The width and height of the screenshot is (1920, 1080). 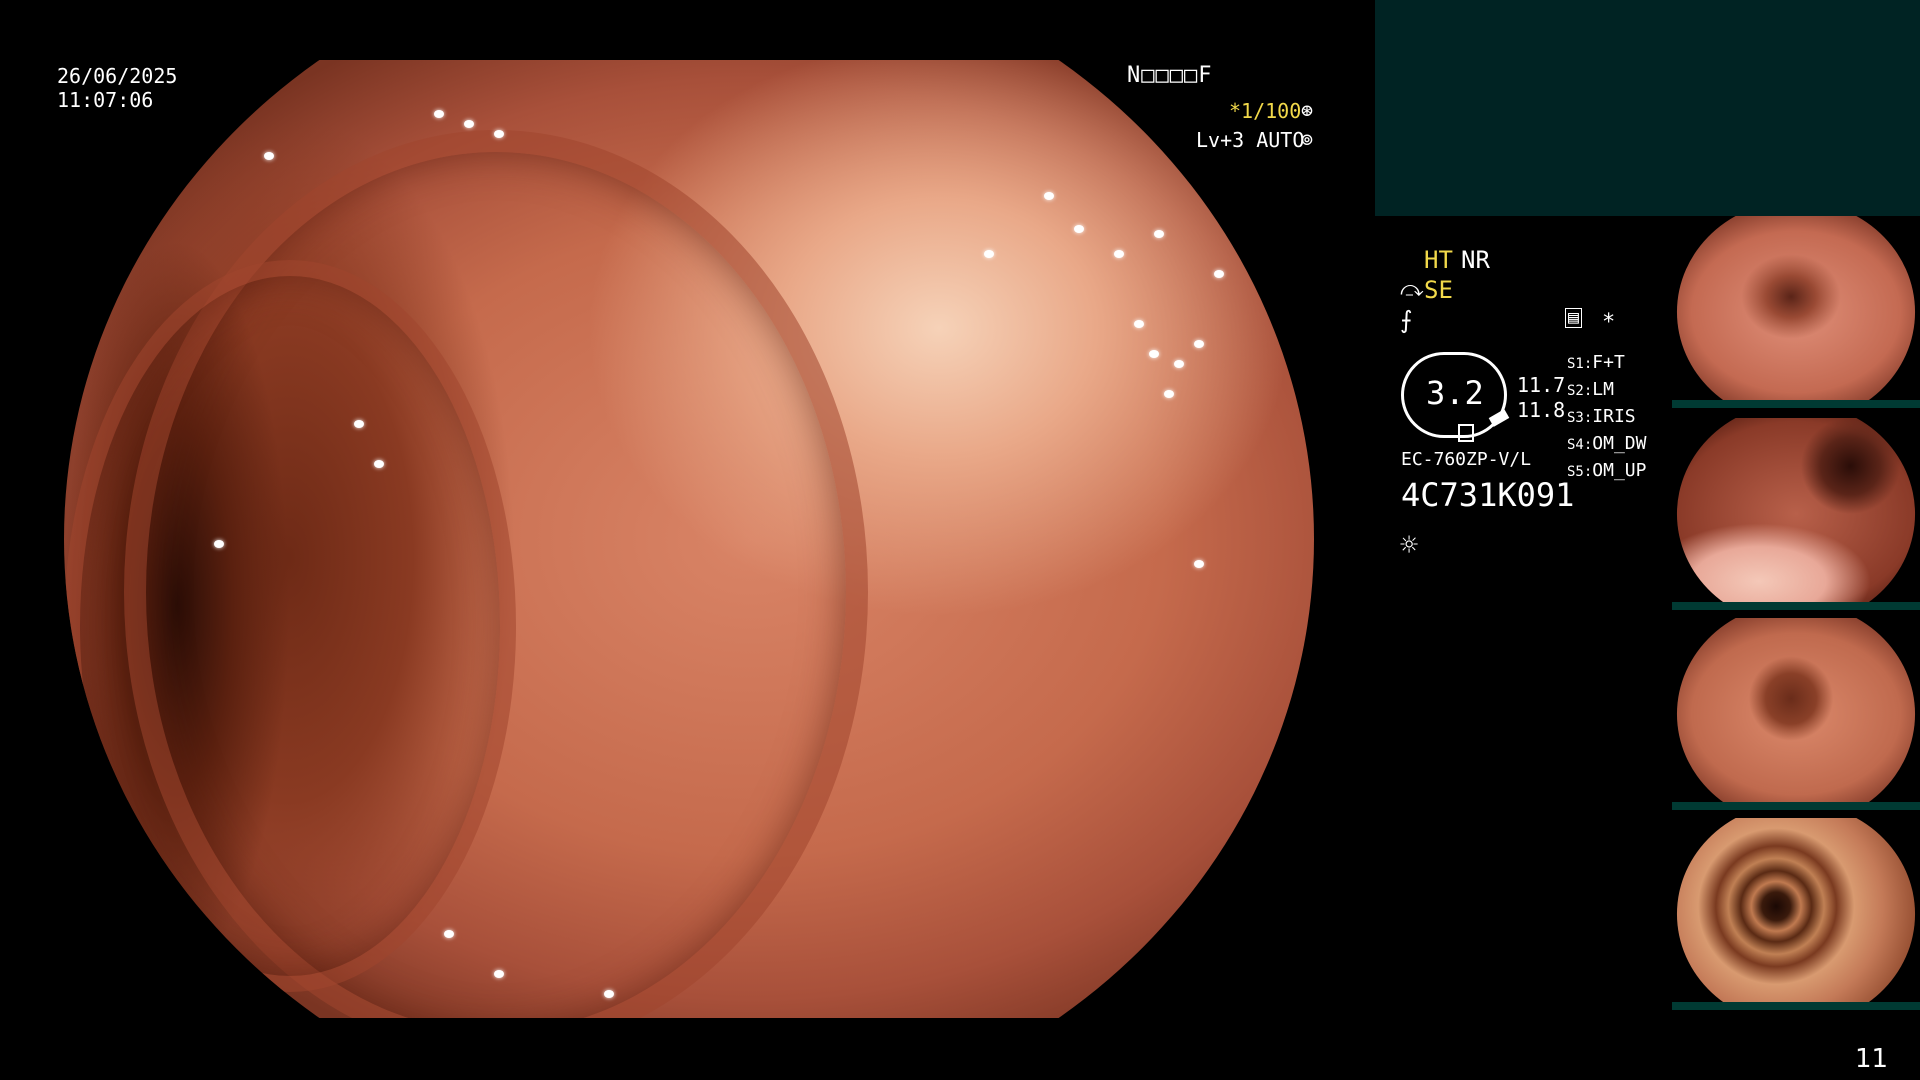 I want to click on time-text: 11:07:06, so click(x=105, y=100).